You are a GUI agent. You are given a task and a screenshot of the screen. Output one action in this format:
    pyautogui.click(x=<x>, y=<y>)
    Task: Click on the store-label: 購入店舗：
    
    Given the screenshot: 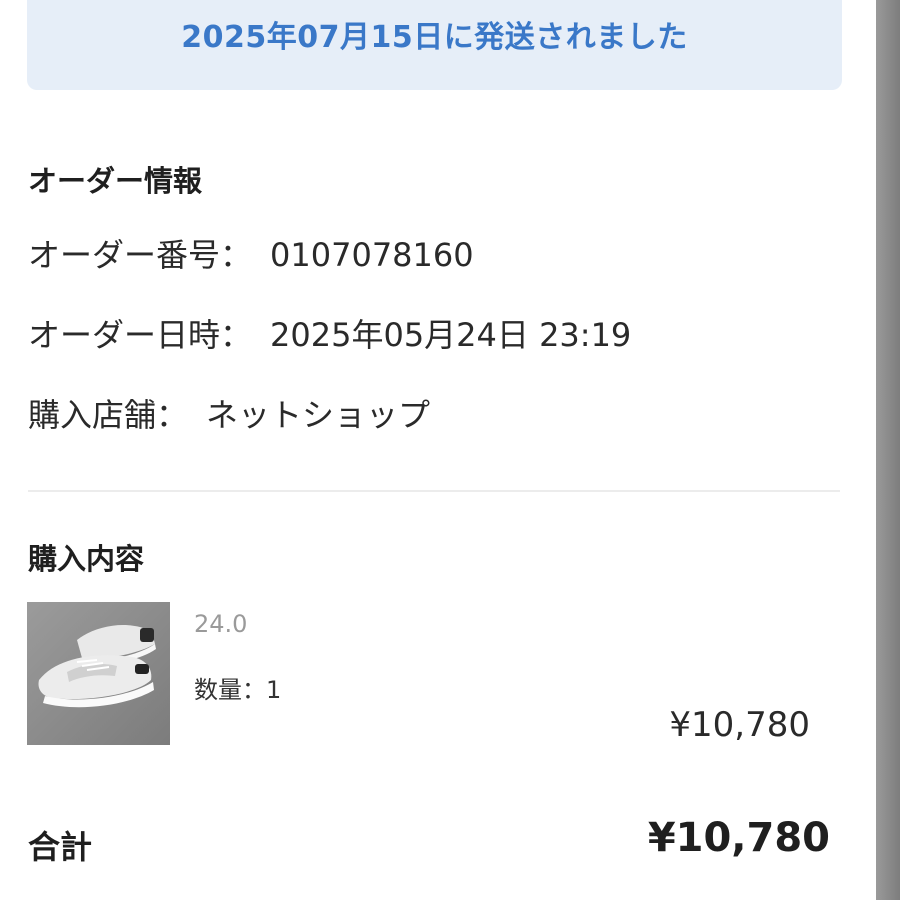 What is the action you would take?
    pyautogui.click(x=108, y=415)
    